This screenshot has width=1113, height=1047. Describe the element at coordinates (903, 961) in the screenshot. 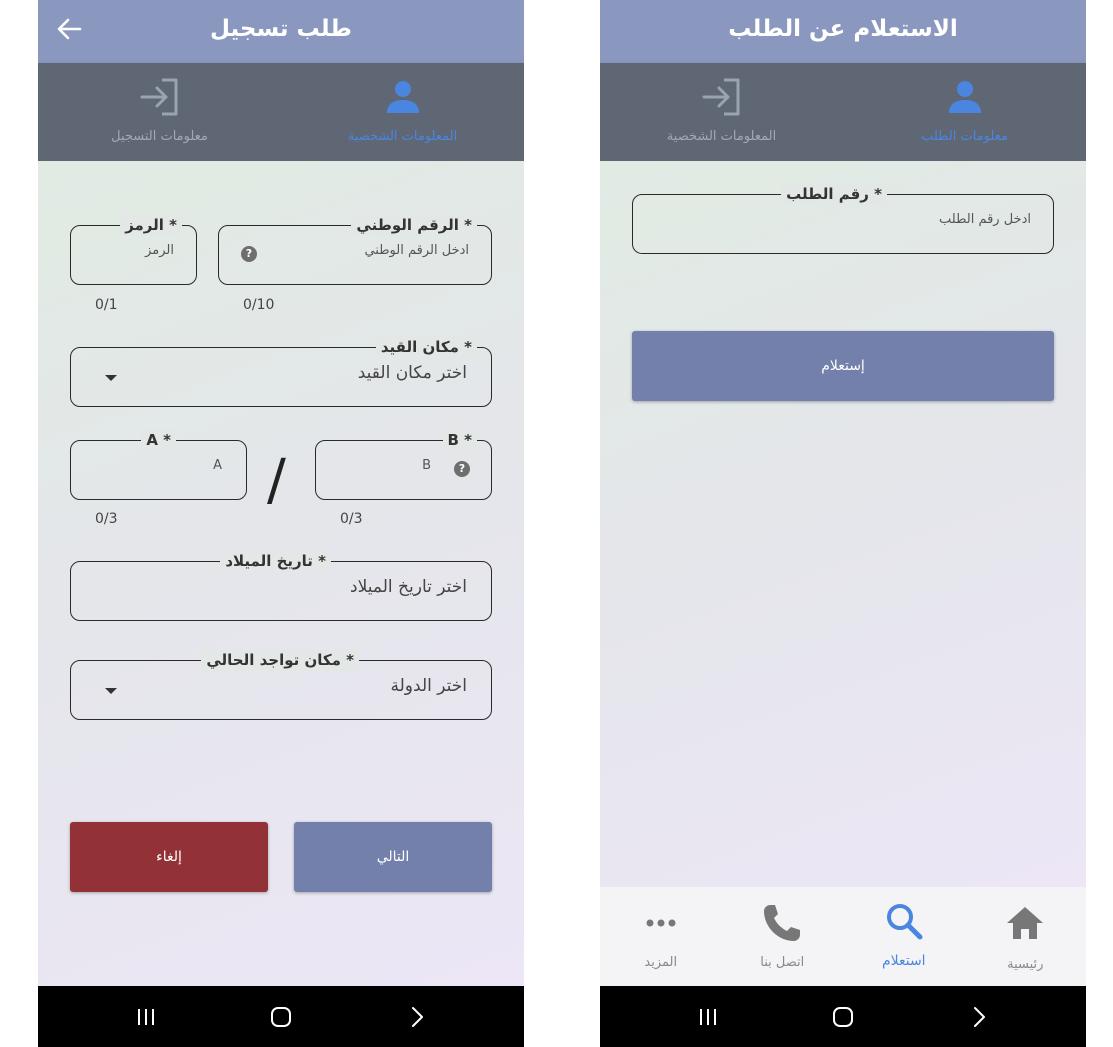

I see `nav-label: استعلام` at that location.